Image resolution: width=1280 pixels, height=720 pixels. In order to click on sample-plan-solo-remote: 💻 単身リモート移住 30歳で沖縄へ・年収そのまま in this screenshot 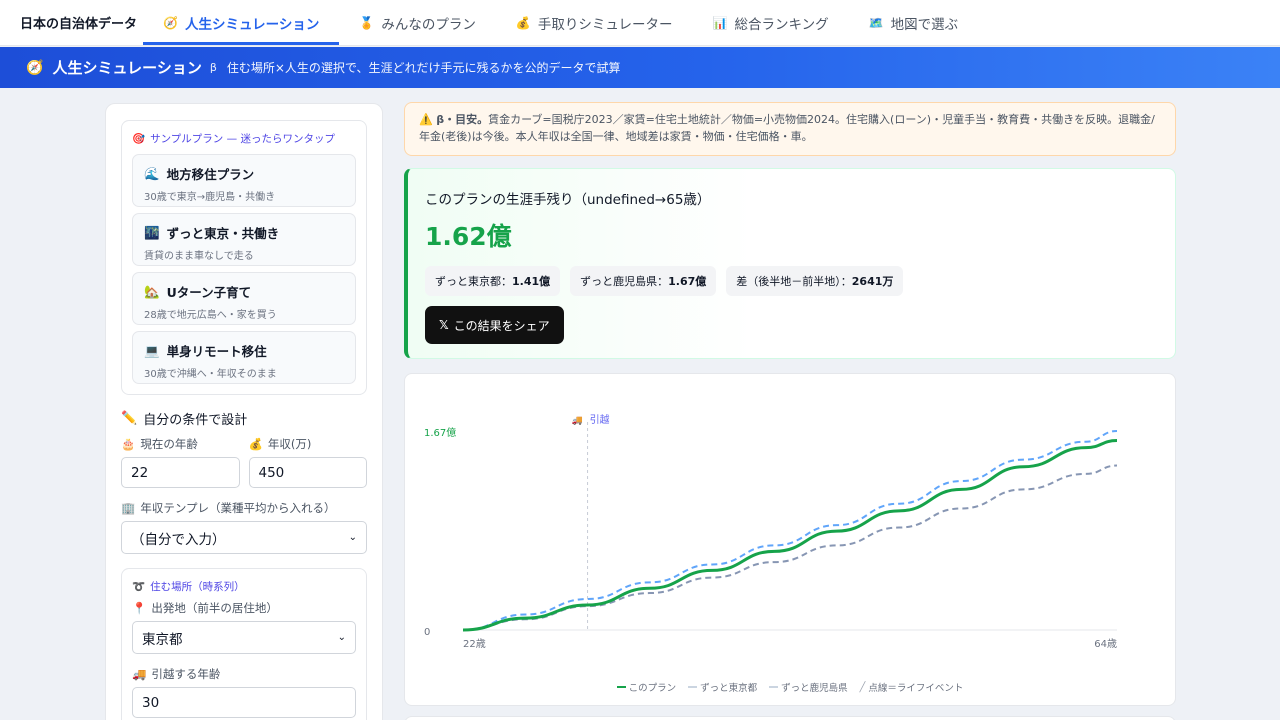, I will do `click(244, 357)`.